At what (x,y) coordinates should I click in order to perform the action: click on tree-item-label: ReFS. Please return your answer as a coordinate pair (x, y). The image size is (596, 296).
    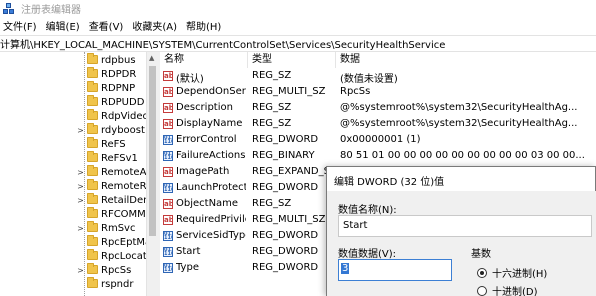
    Looking at the image, I should click on (113, 144).